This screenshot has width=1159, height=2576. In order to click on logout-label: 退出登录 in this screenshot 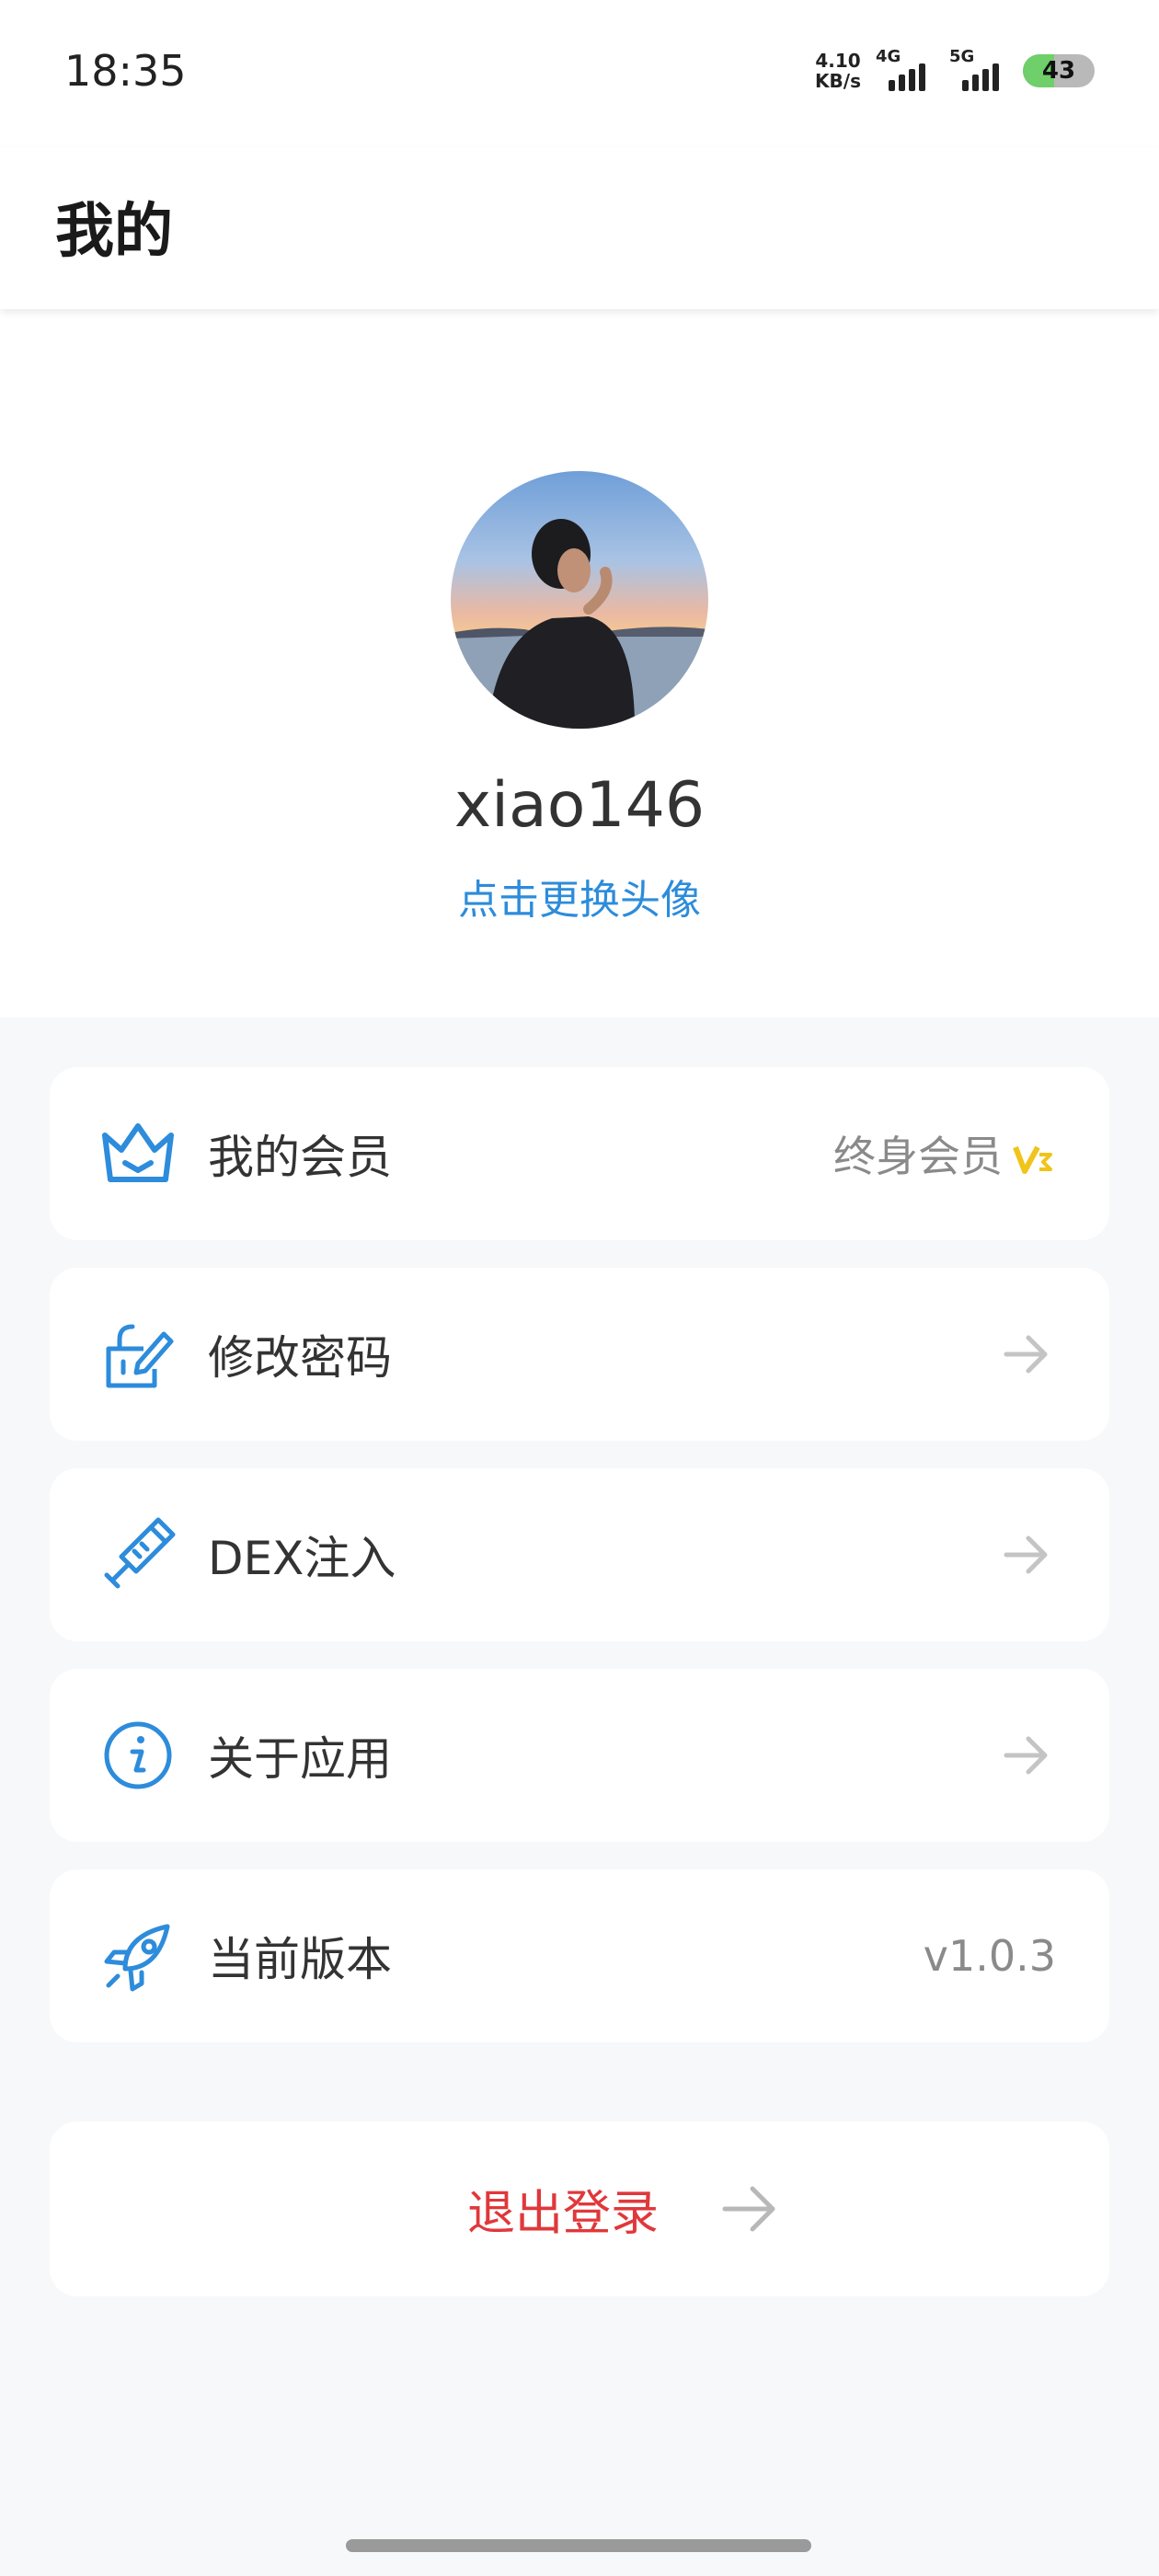, I will do `click(563, 2214)`.